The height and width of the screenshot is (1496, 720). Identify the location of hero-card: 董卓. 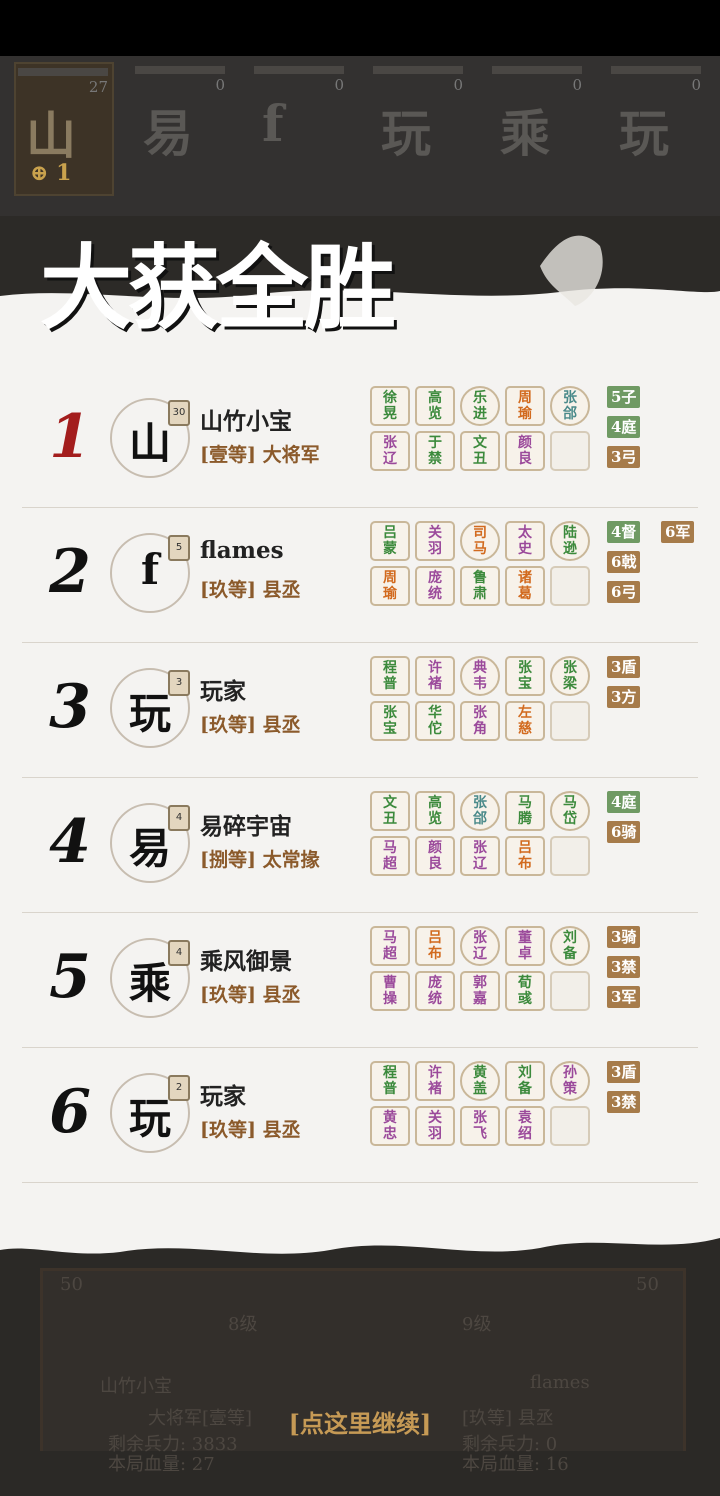
(525, 946).